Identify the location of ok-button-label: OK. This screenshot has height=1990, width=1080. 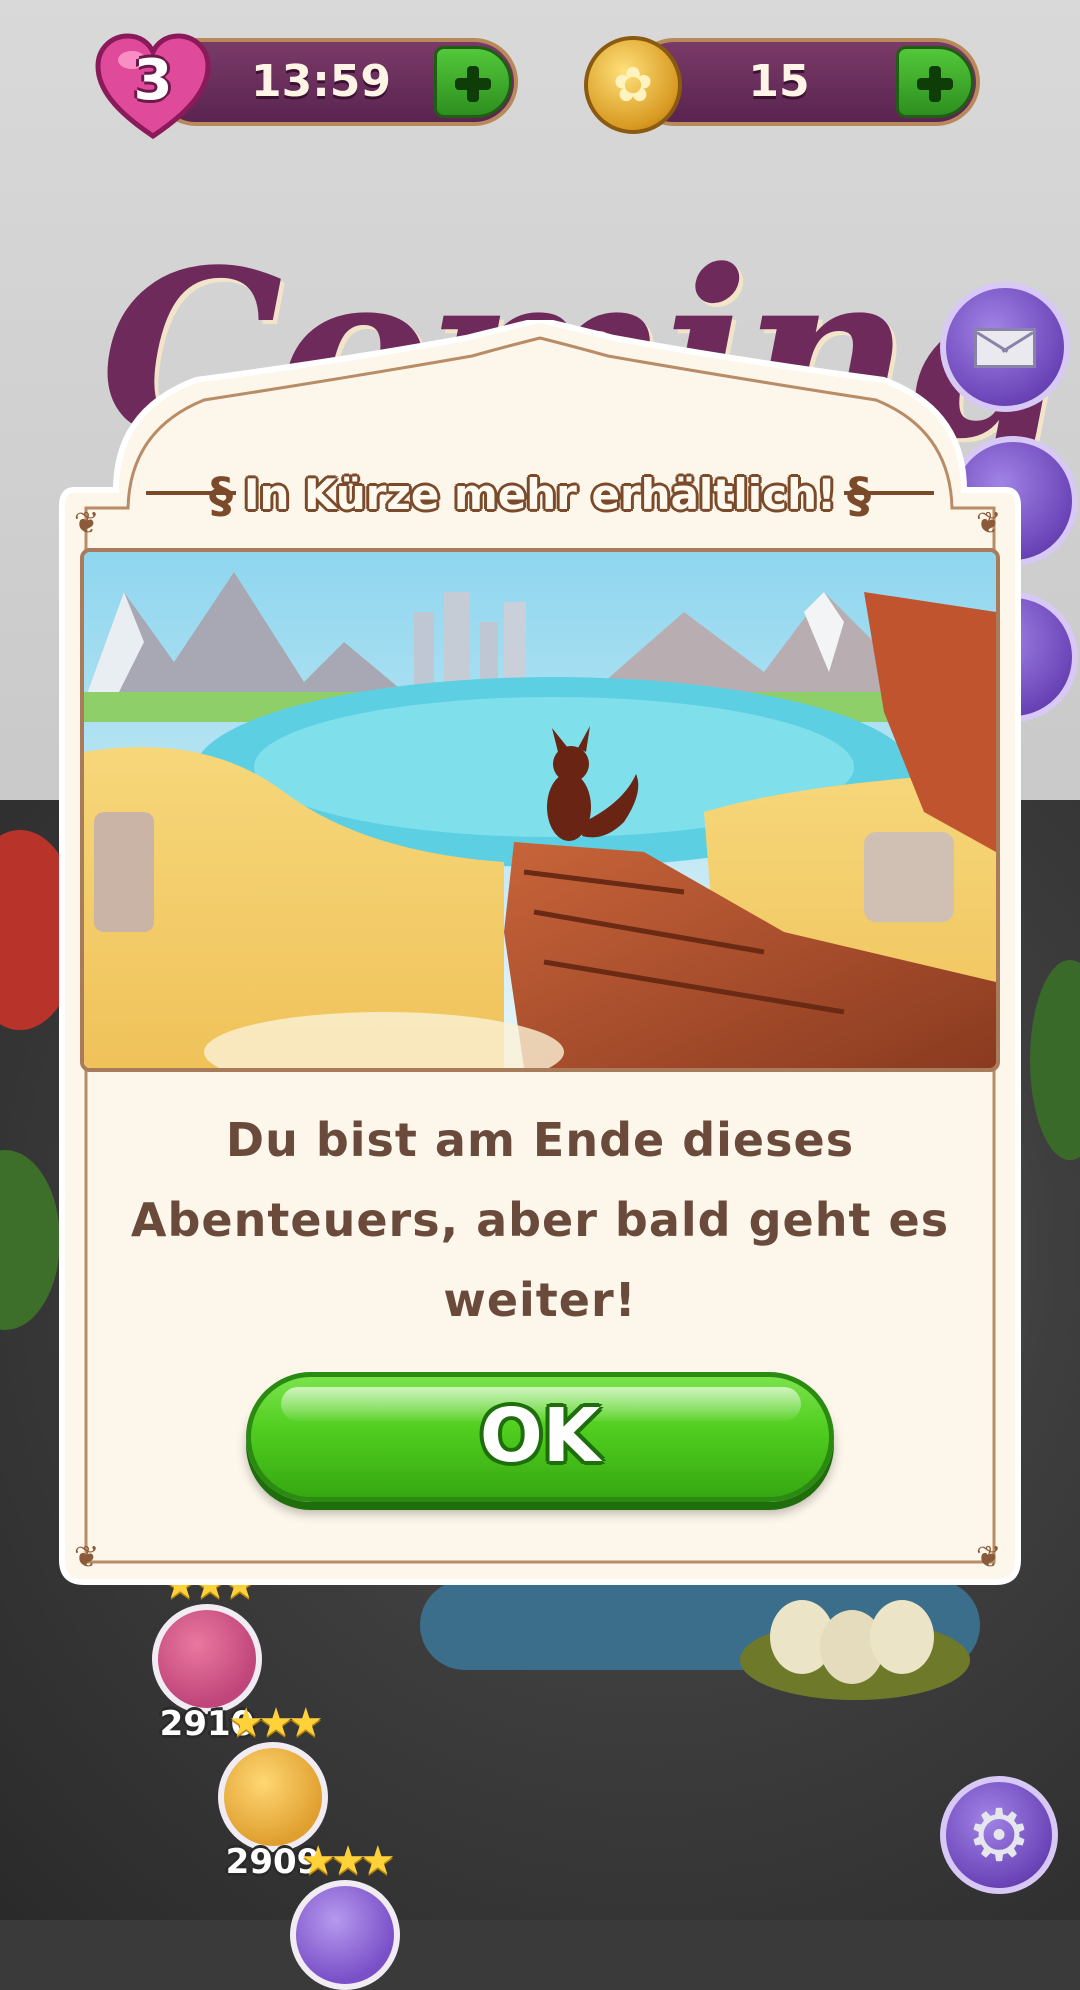
(540, 1436).